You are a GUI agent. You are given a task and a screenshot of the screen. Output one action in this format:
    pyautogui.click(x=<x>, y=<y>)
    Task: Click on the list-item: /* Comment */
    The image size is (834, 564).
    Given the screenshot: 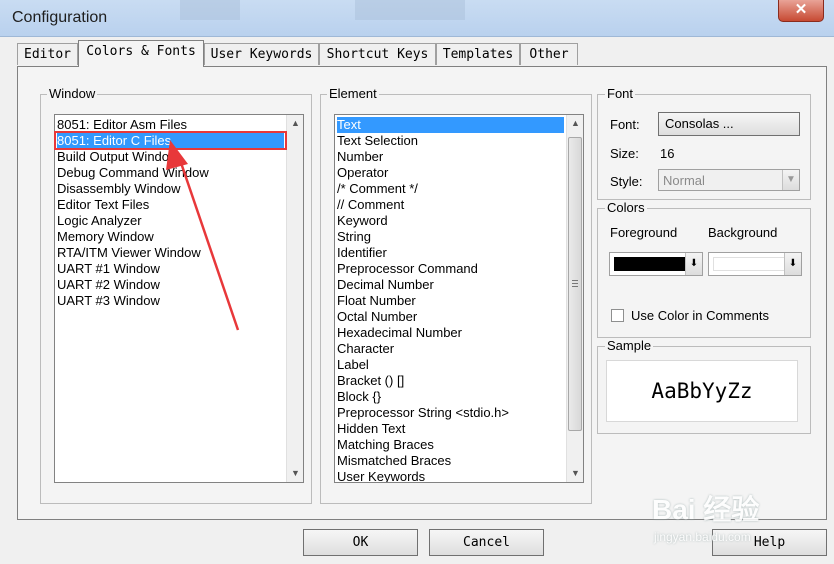 What is the action you would take?
    pyautogui.click(x=450, y=189)
    